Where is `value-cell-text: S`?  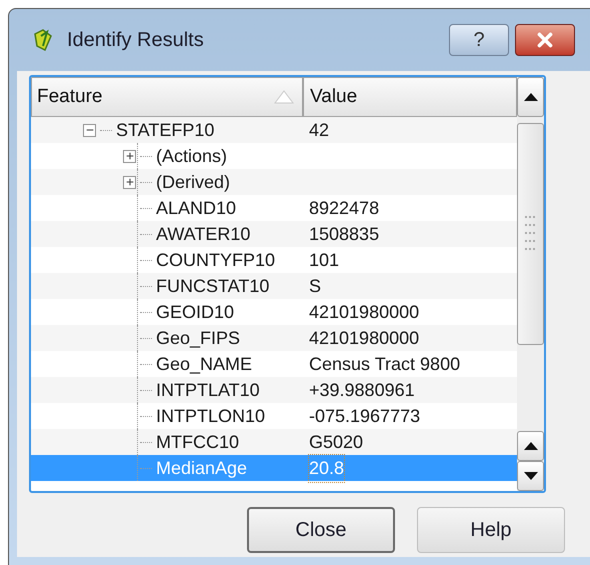
value-cell-text: S is located at coordinates (315, 286).